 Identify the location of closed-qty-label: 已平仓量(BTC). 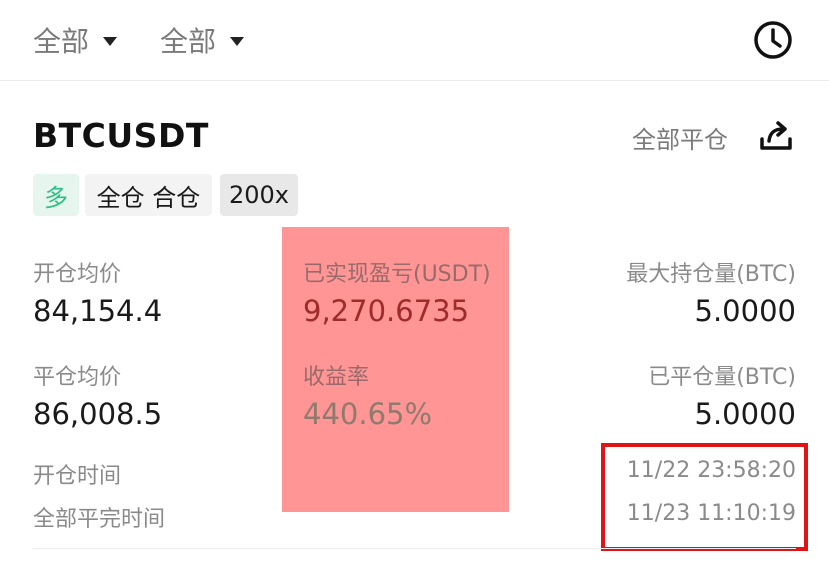
(722, 377).